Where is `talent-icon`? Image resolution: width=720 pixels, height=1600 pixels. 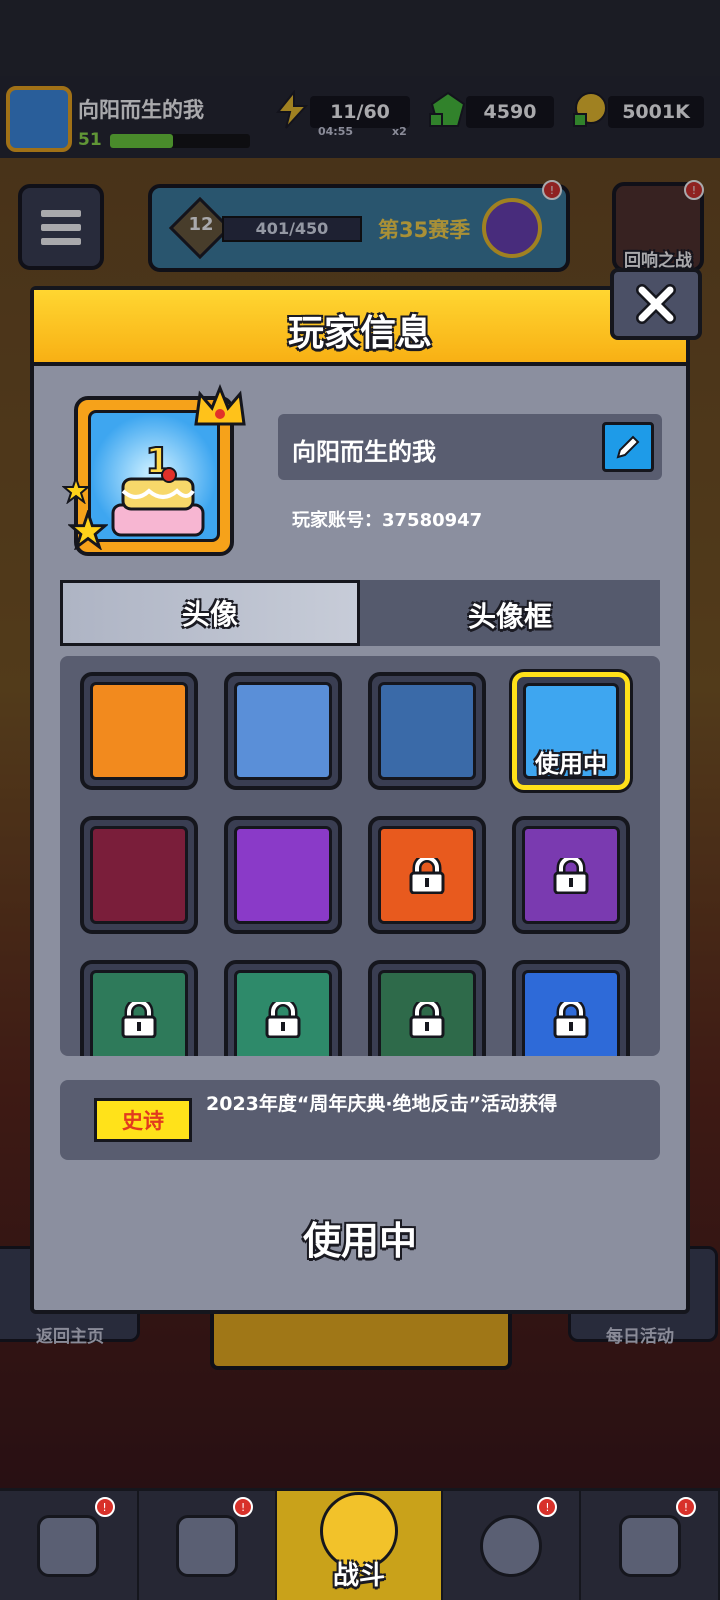
talent-icon is located at coordinates (511, 1545).